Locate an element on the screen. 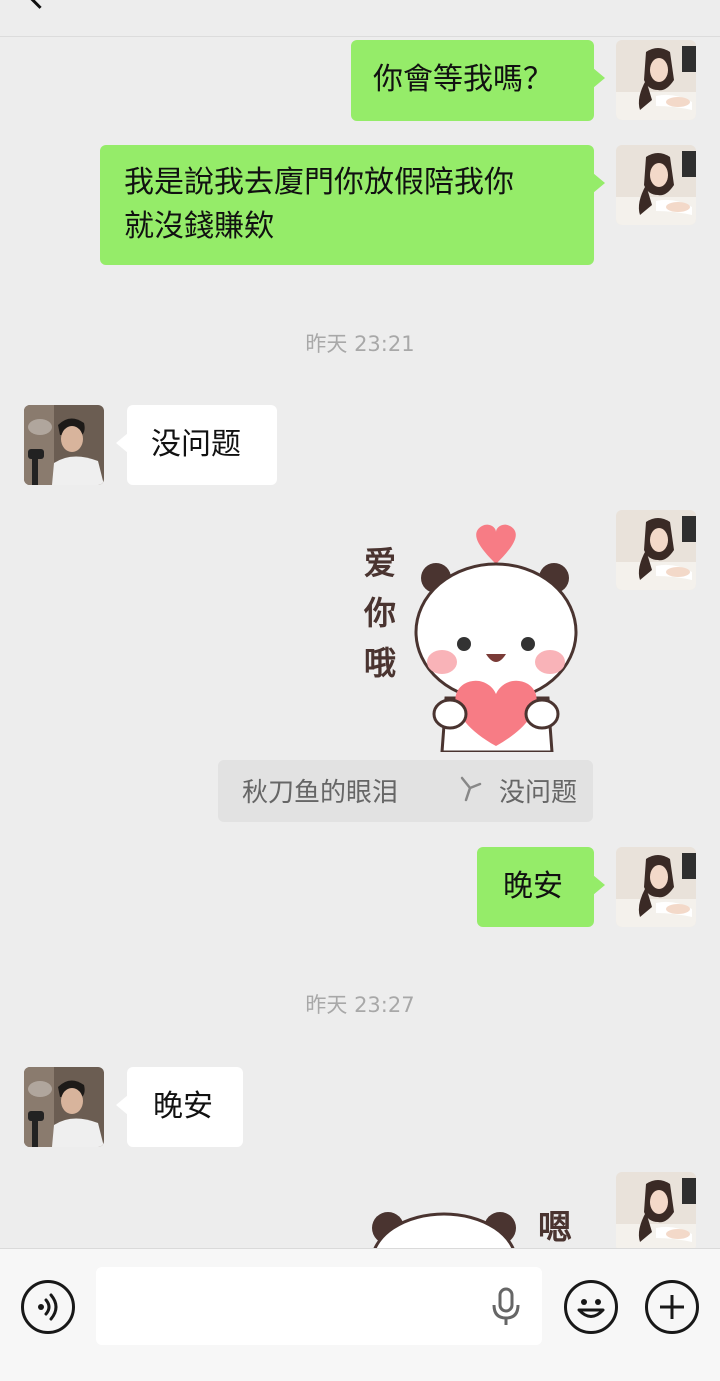 This screenshot has height=1381, width=720. timestamp: 昨天 23:27 is located at coordinates (360, 1005).